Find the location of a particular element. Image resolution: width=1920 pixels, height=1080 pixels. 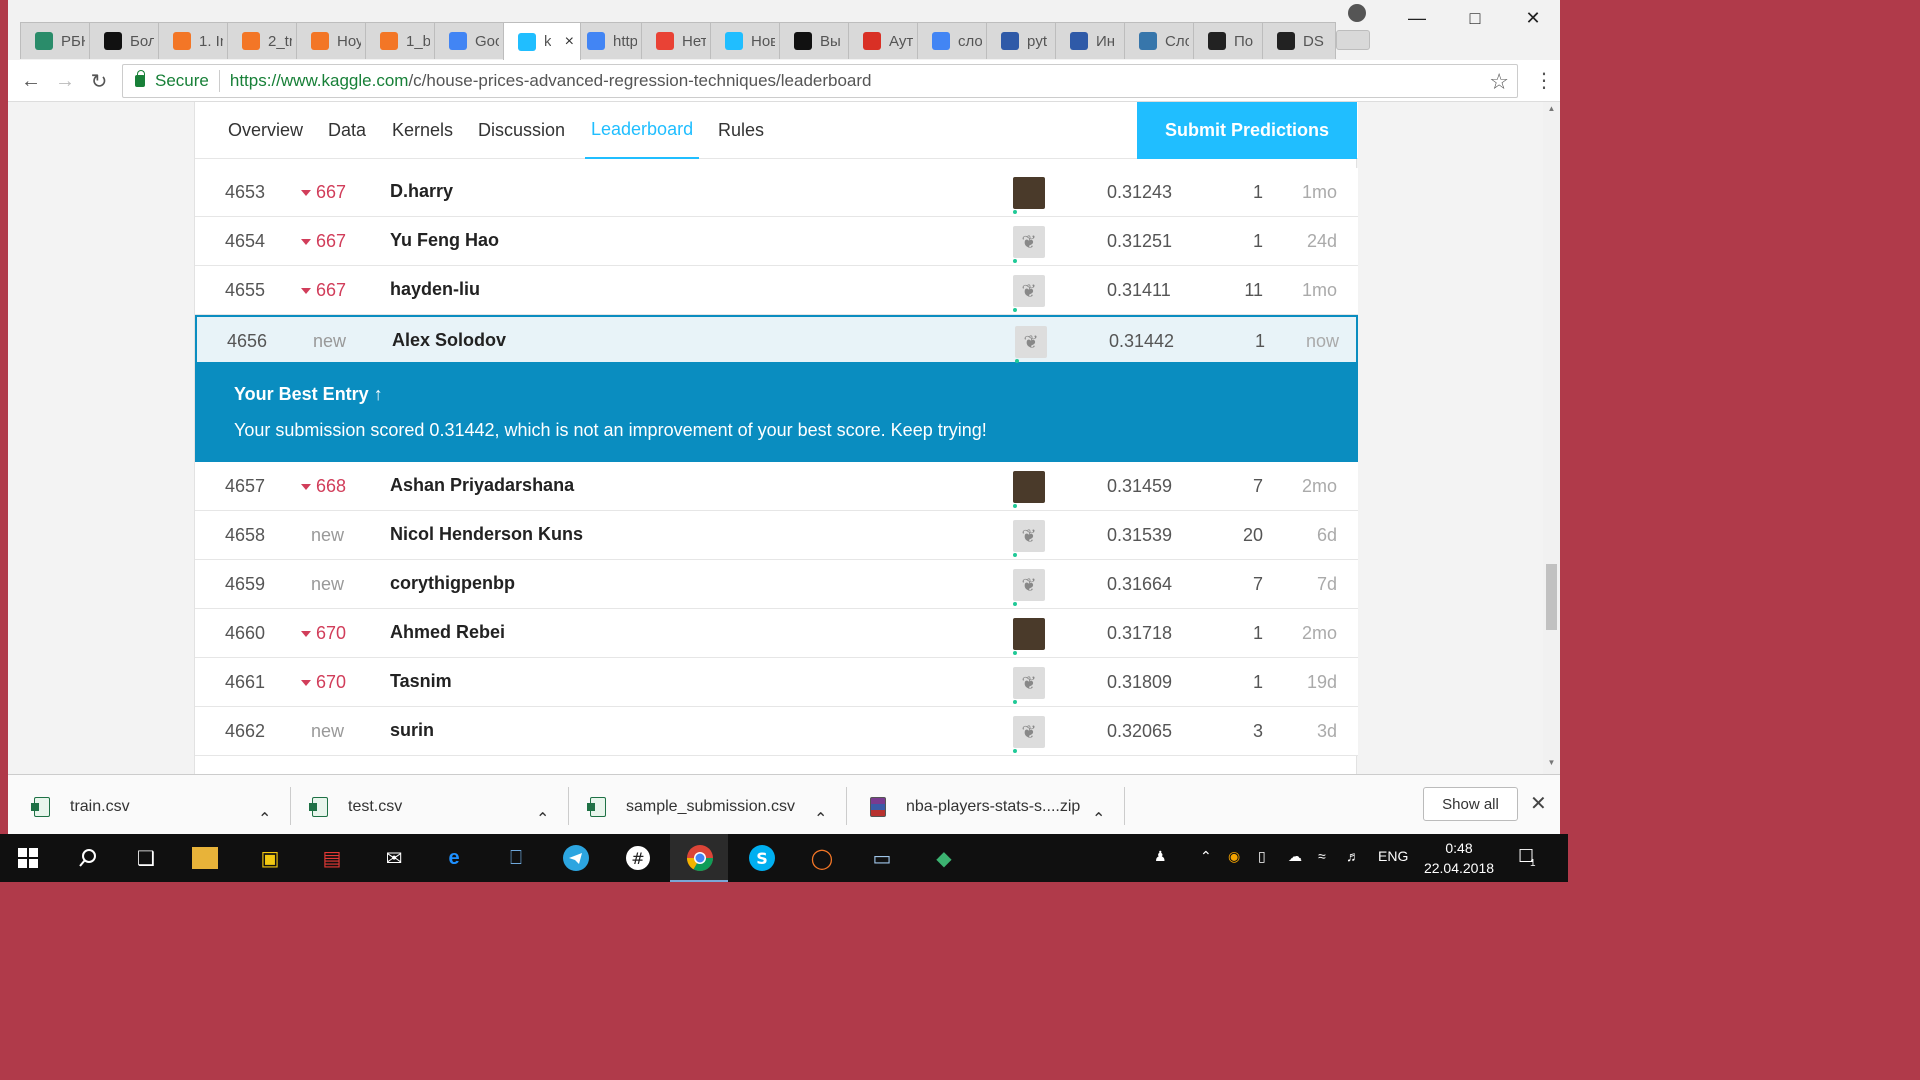

edge-browser-icon: e is located at coordinates (454, 858).